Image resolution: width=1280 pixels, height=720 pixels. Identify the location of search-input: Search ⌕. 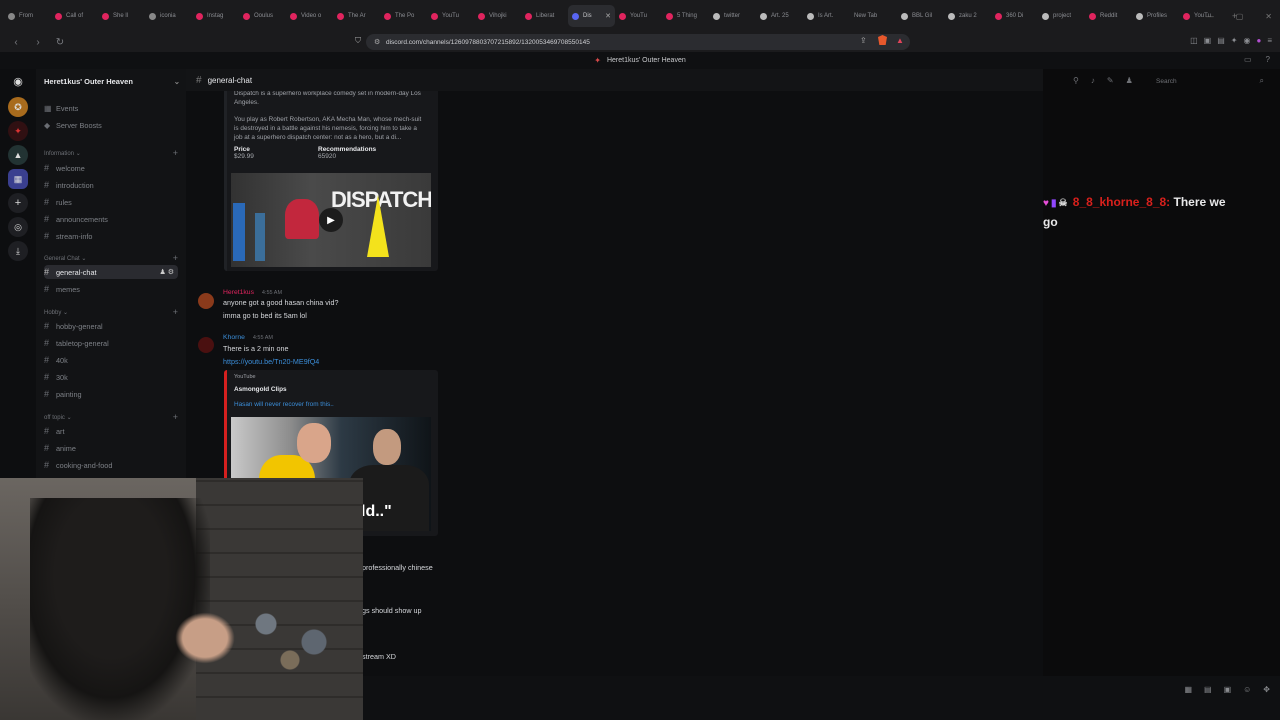
(1210, 81).